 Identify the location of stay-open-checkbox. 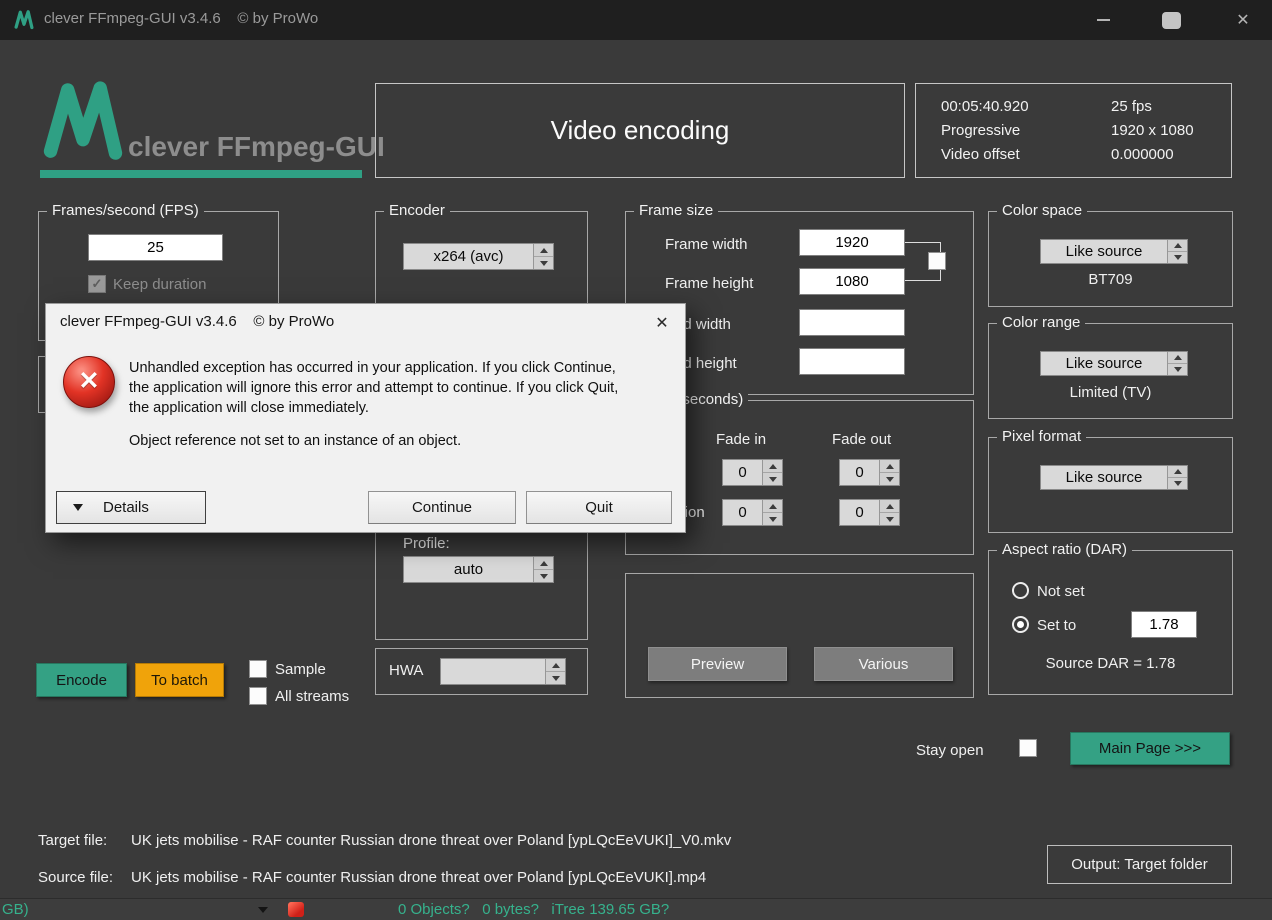
(1028, 748).